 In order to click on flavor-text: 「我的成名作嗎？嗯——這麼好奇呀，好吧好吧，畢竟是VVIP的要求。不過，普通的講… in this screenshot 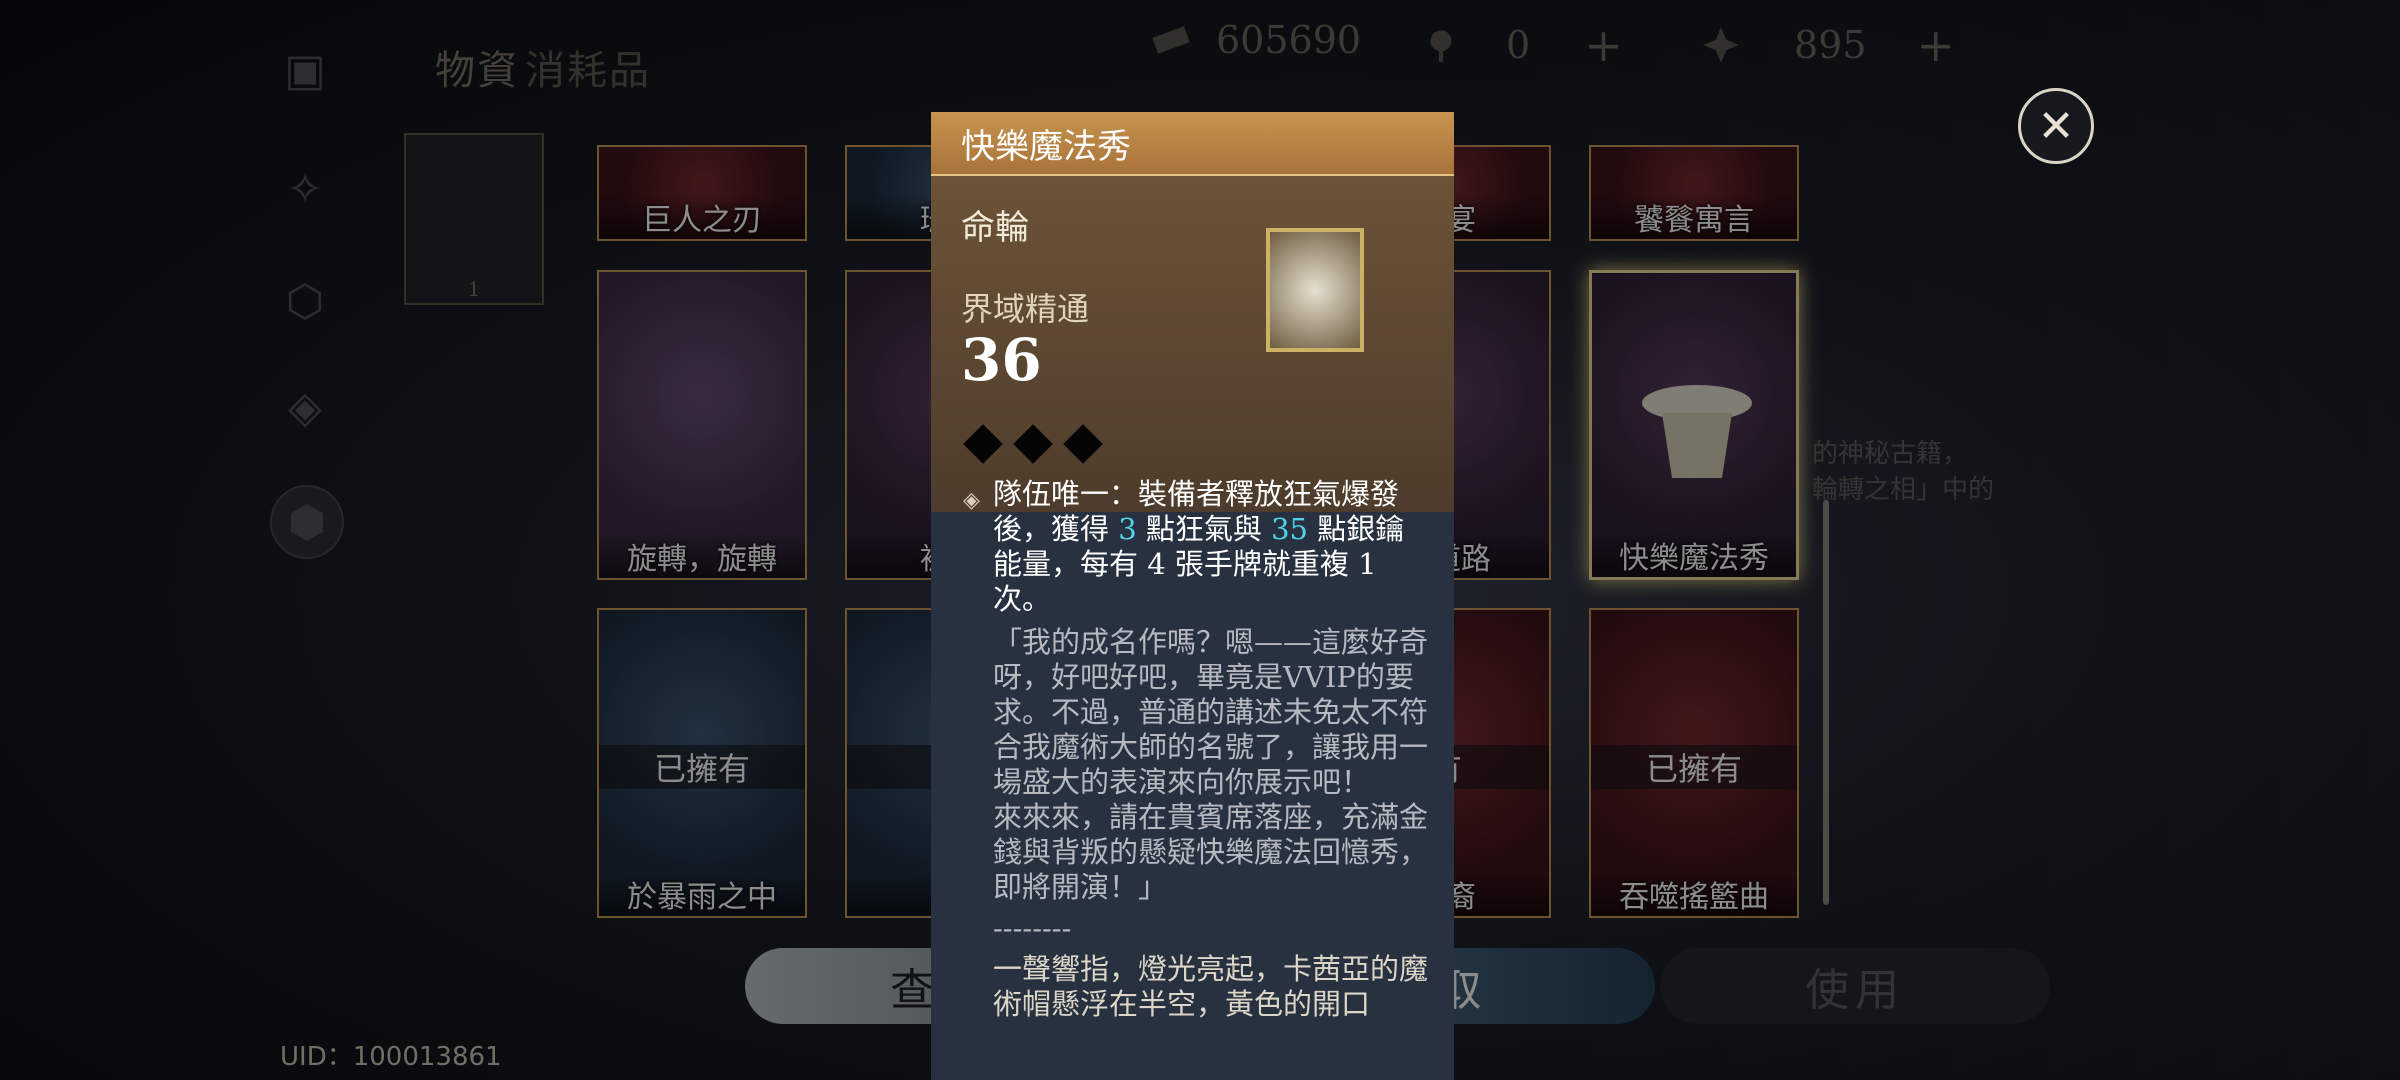, I will do `click(1211, 764)`.